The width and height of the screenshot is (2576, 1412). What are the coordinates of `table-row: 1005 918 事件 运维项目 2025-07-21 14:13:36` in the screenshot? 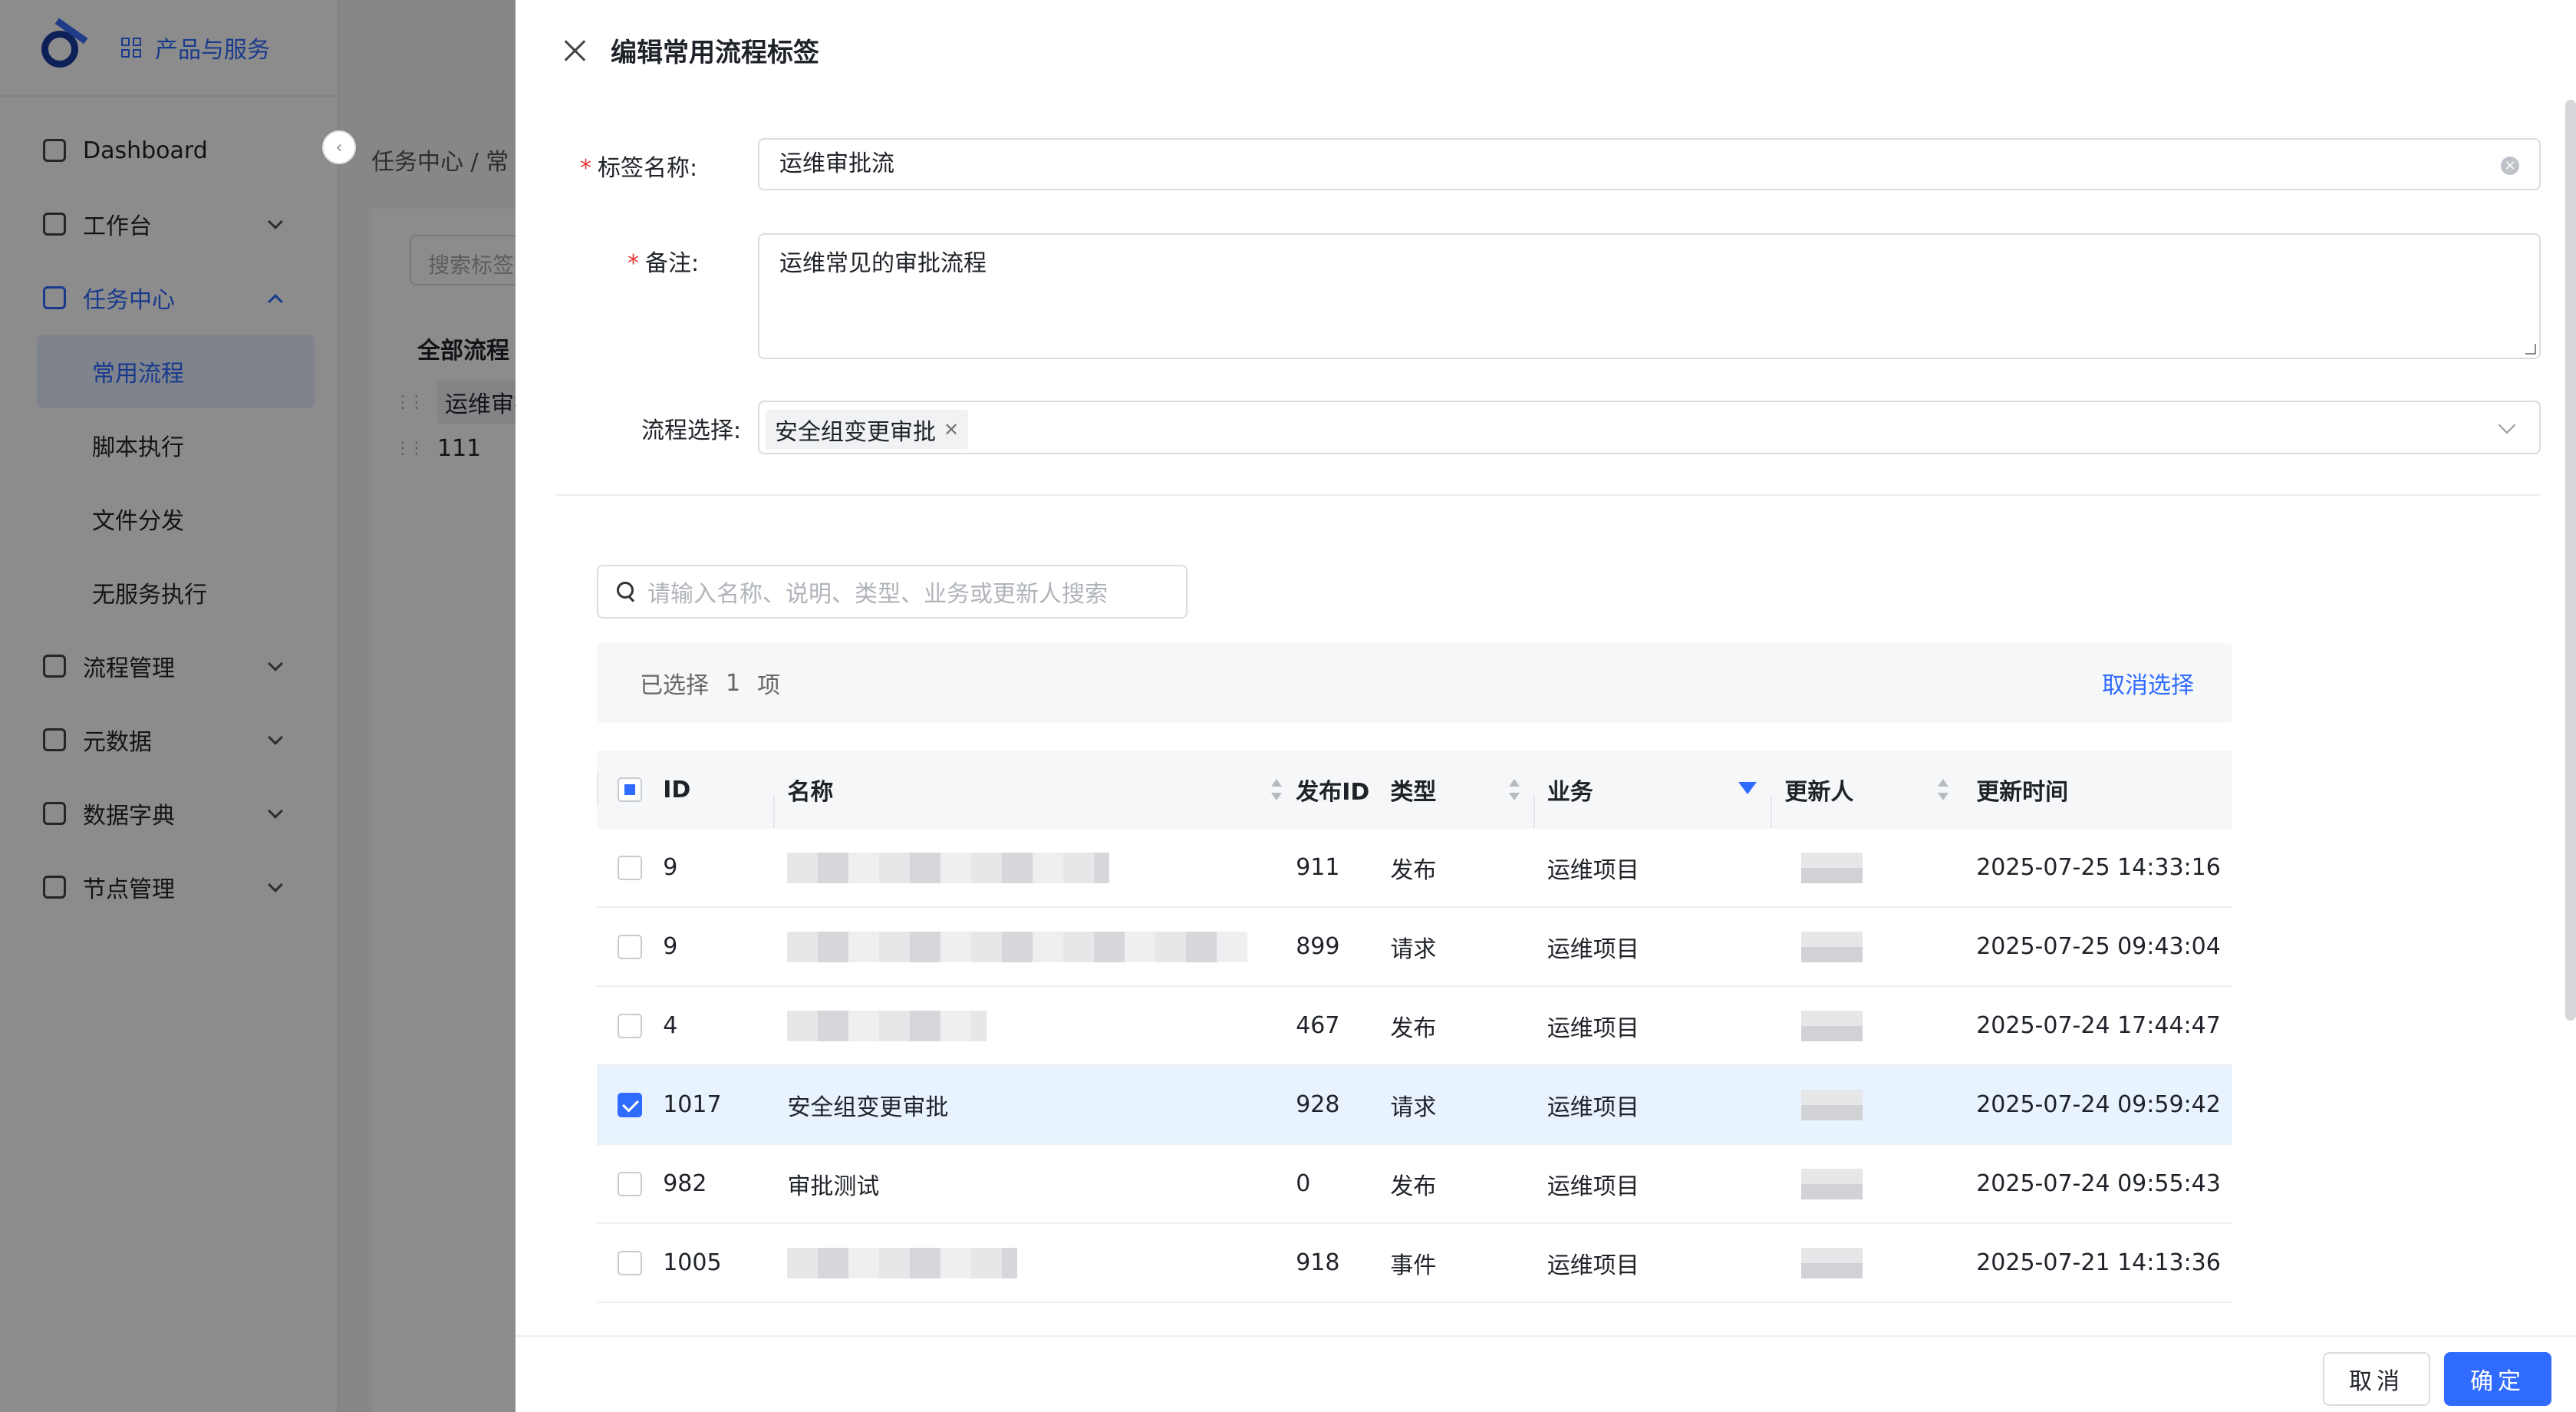 It's located at (1414, 1263).